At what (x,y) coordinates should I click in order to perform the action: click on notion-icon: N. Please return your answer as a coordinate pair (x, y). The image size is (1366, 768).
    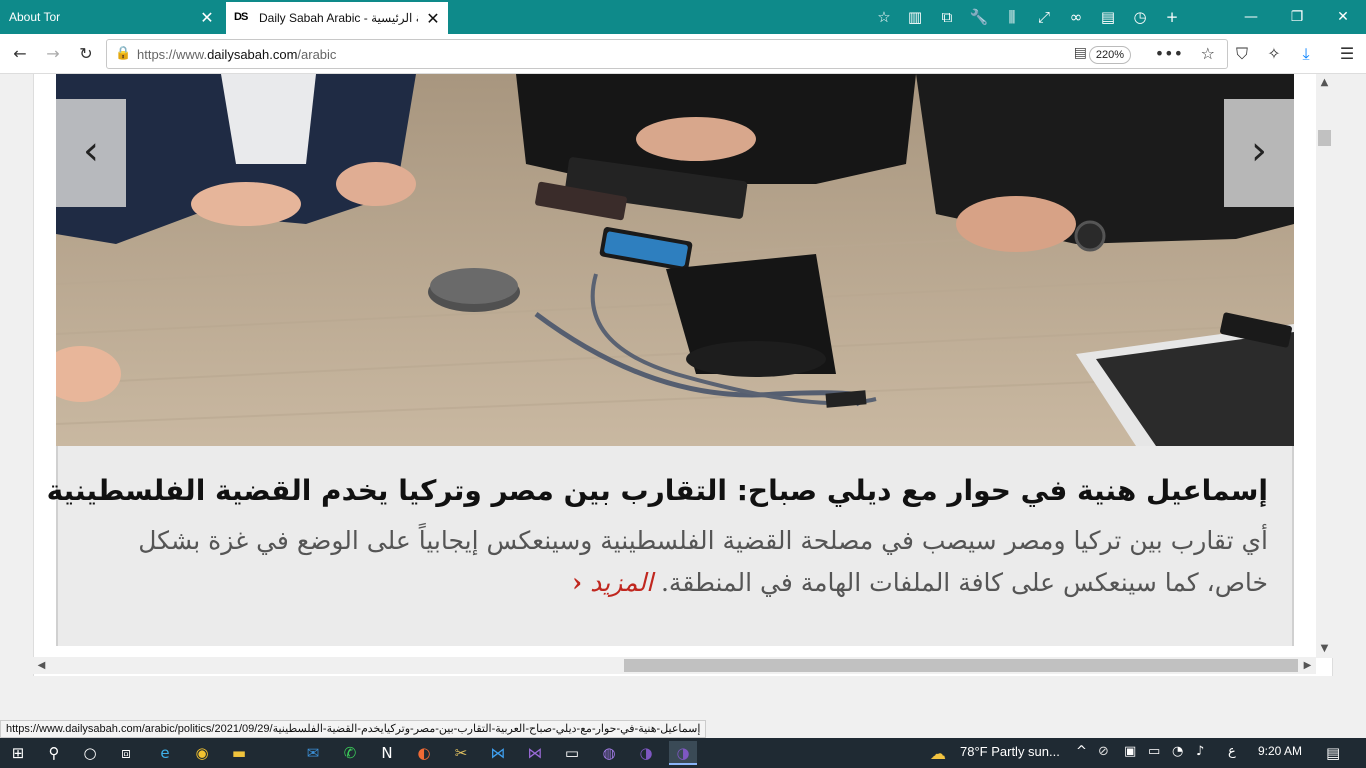
    Looking at the image, I should click on (387, 753).